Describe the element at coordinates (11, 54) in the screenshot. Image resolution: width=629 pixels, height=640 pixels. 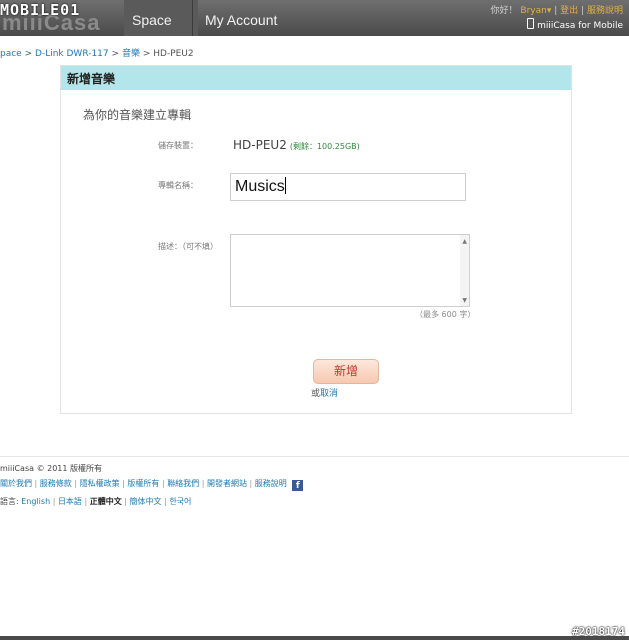
I see `breadcrumb-item-space: pace` at that location.